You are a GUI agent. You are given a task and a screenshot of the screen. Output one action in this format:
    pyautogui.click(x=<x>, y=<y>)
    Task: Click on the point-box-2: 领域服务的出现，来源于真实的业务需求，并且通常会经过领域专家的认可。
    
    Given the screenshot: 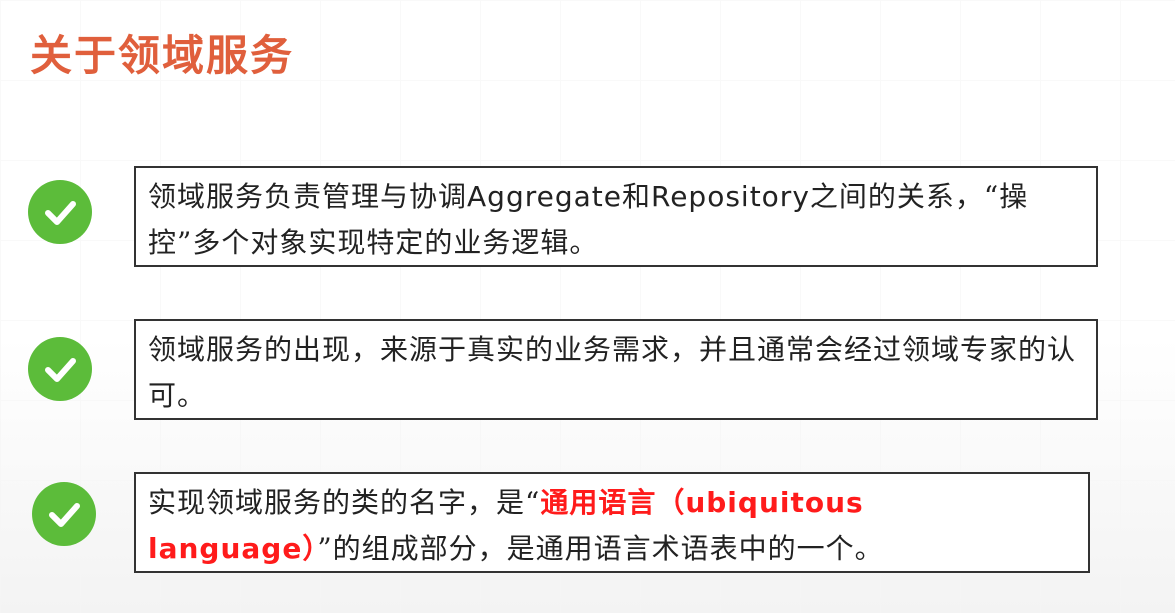 What is the action you would take?
    pyautogui.click(x=616, y=369)
    